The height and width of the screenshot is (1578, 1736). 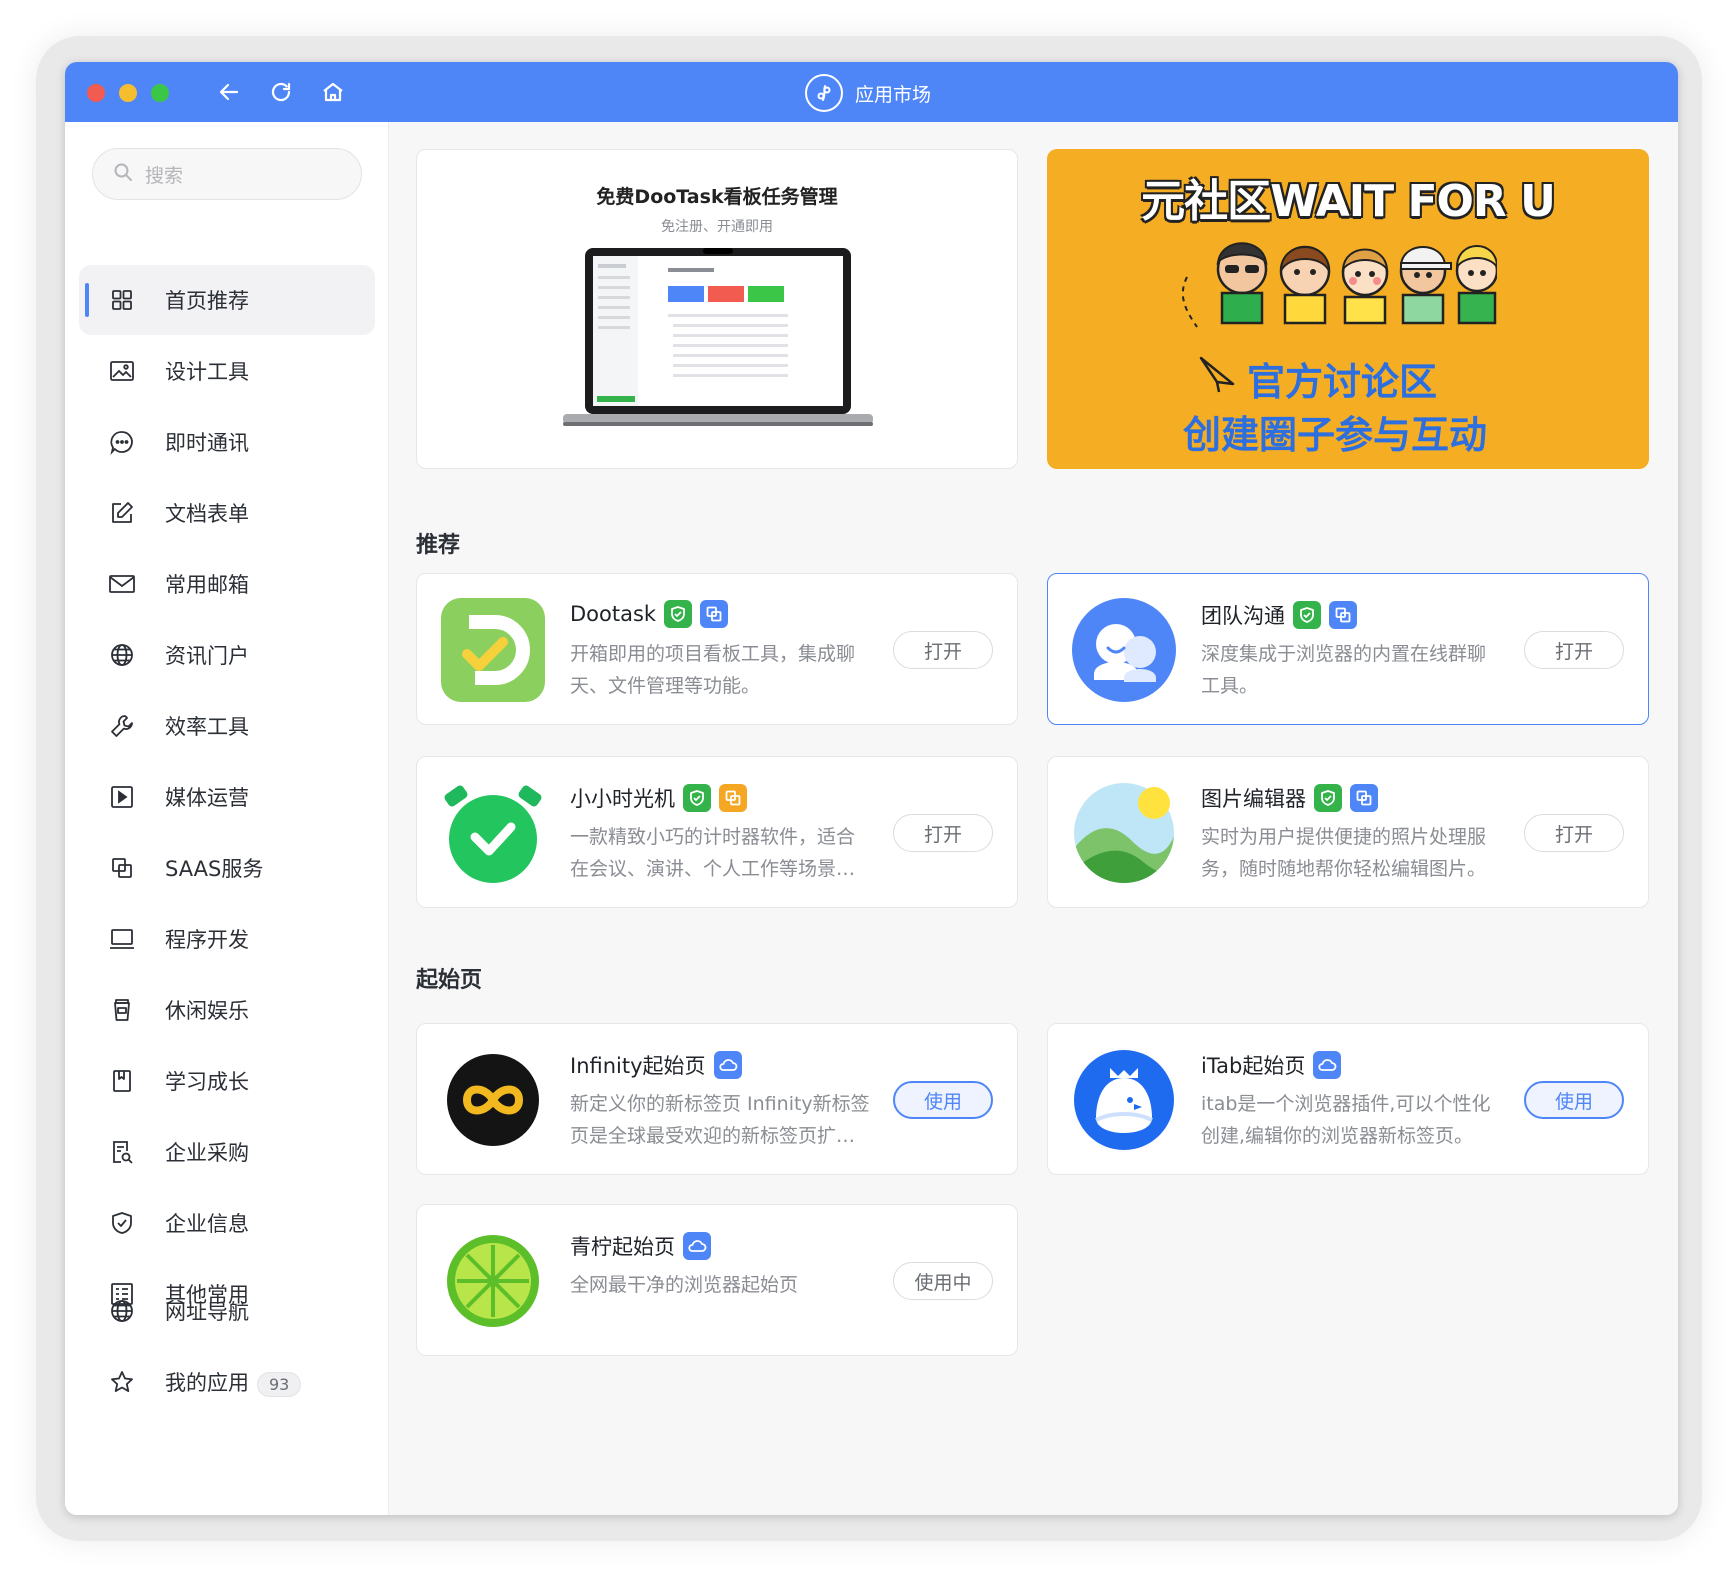 I want to click on sidebar-item-label: 常用邮箱, so click(x=207, y=585).